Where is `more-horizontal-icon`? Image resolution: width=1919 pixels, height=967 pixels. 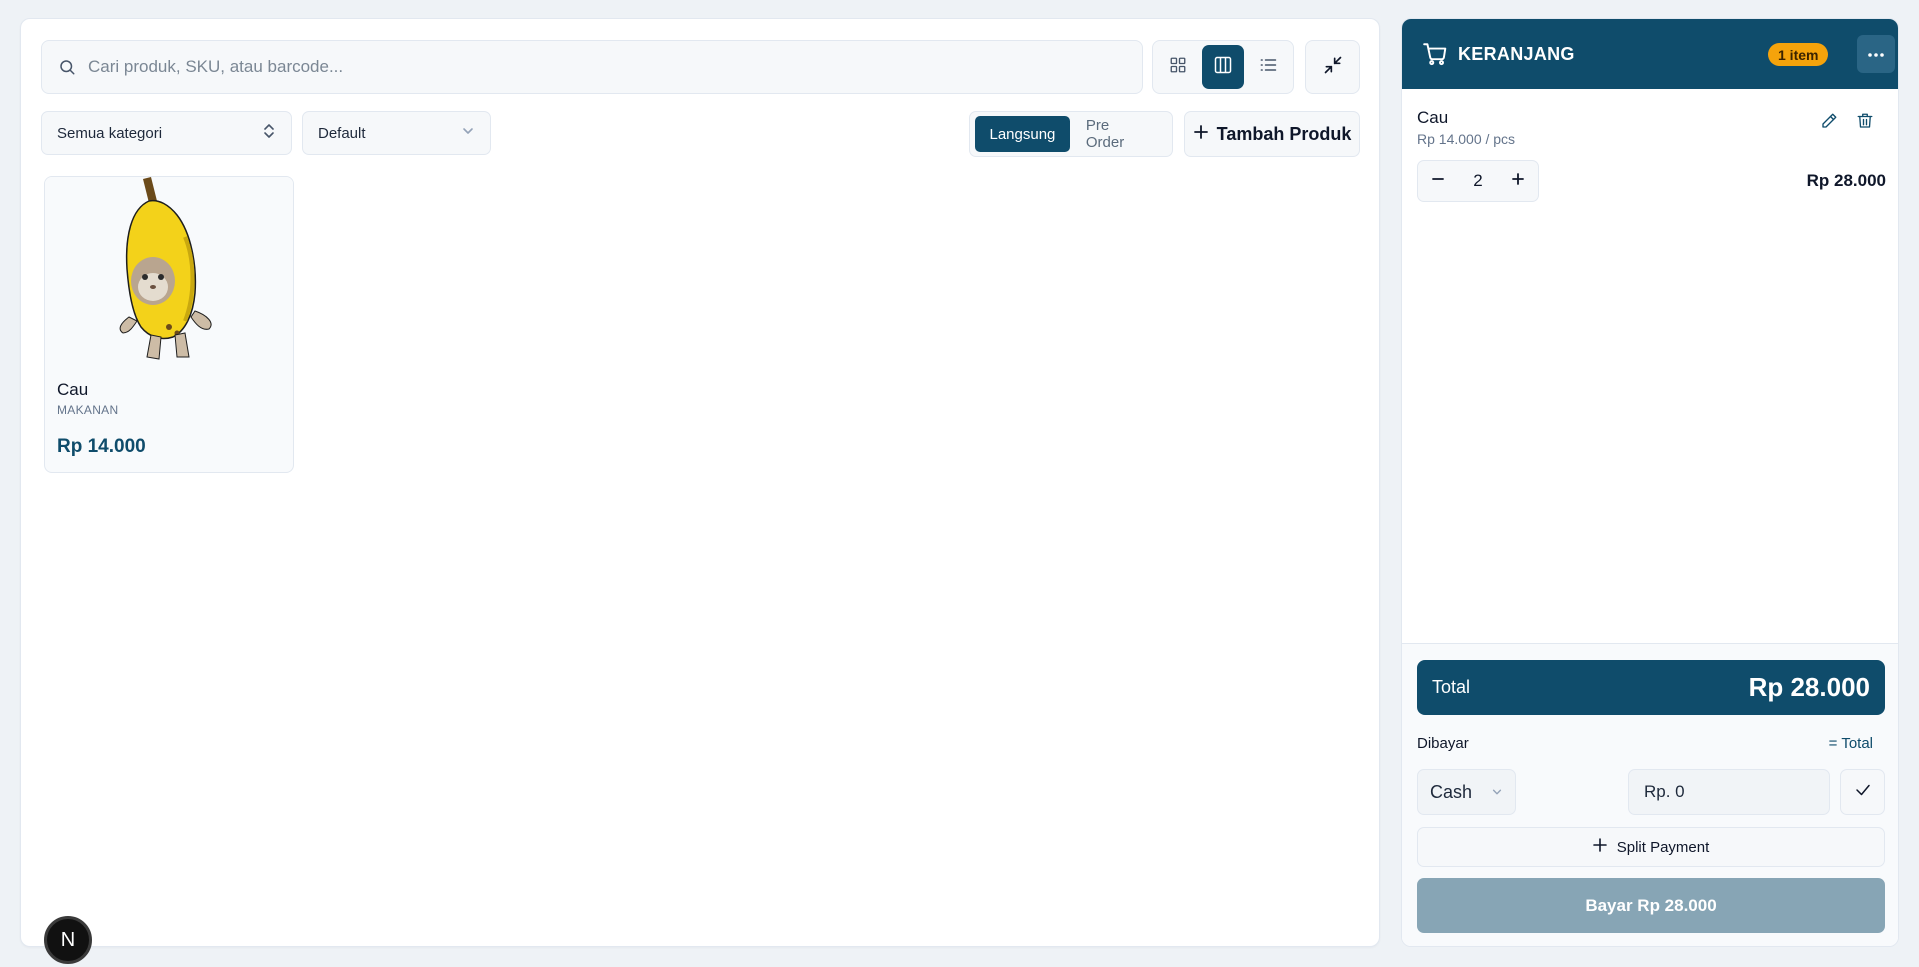 more-horizontal-icon is located at coordinates (1876, 54).